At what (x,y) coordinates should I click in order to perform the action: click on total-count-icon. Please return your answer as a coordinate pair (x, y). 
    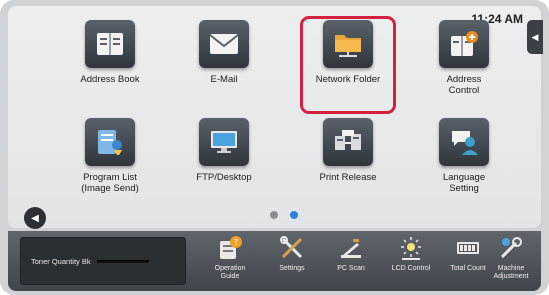
    Looking at the image, I should click on (468, 248).